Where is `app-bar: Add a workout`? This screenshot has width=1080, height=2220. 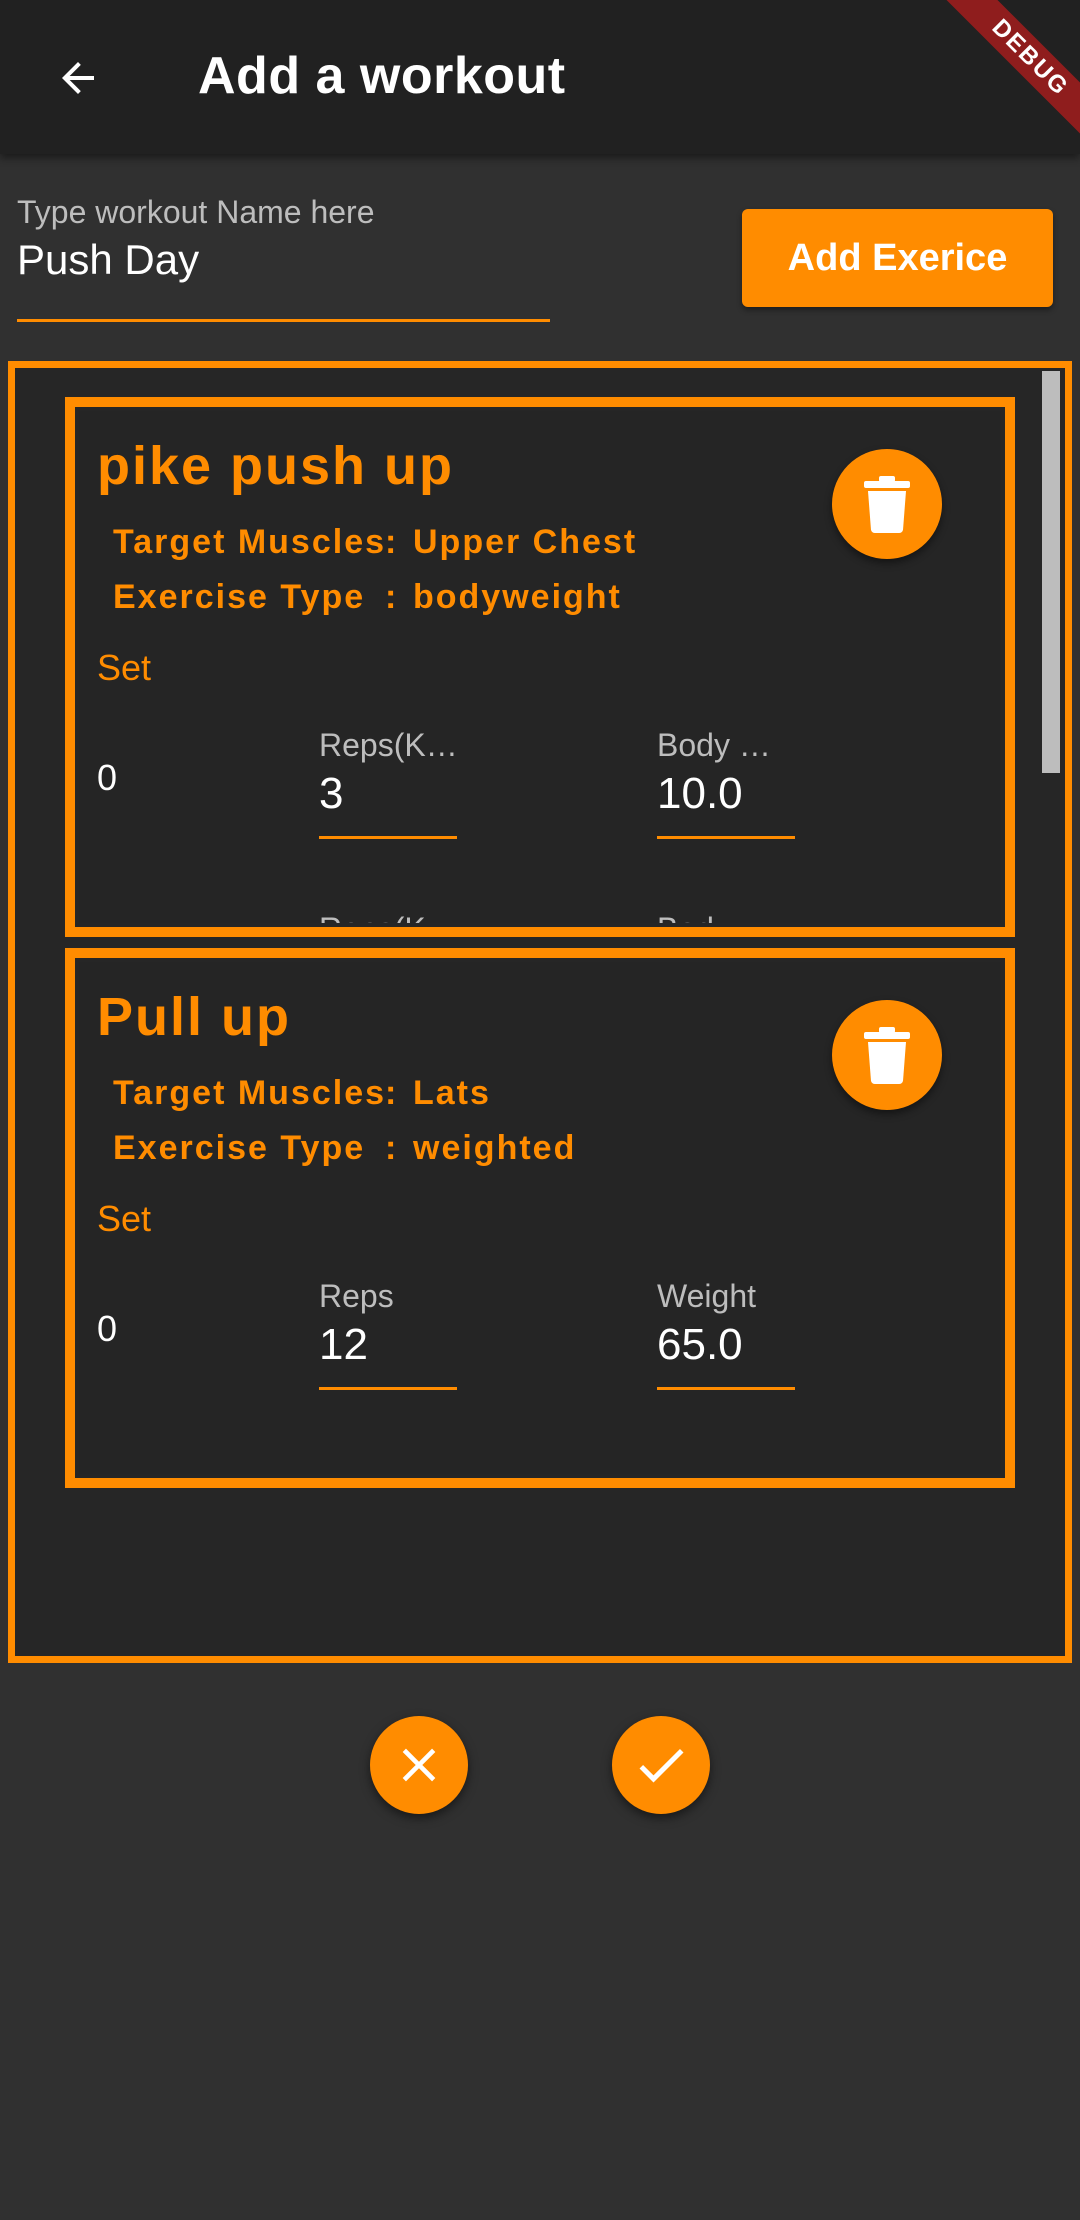 app-bar: Add a workout is located at coordinates (540, 77).